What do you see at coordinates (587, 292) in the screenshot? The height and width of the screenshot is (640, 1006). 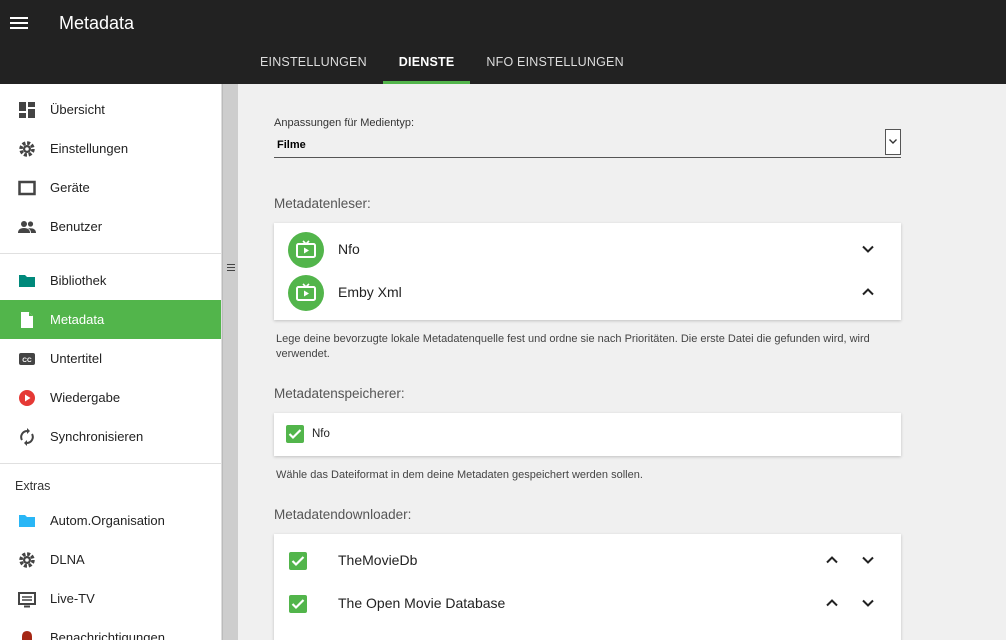 I see `list-item: Emby Xml` at bounding box center [587, 292].